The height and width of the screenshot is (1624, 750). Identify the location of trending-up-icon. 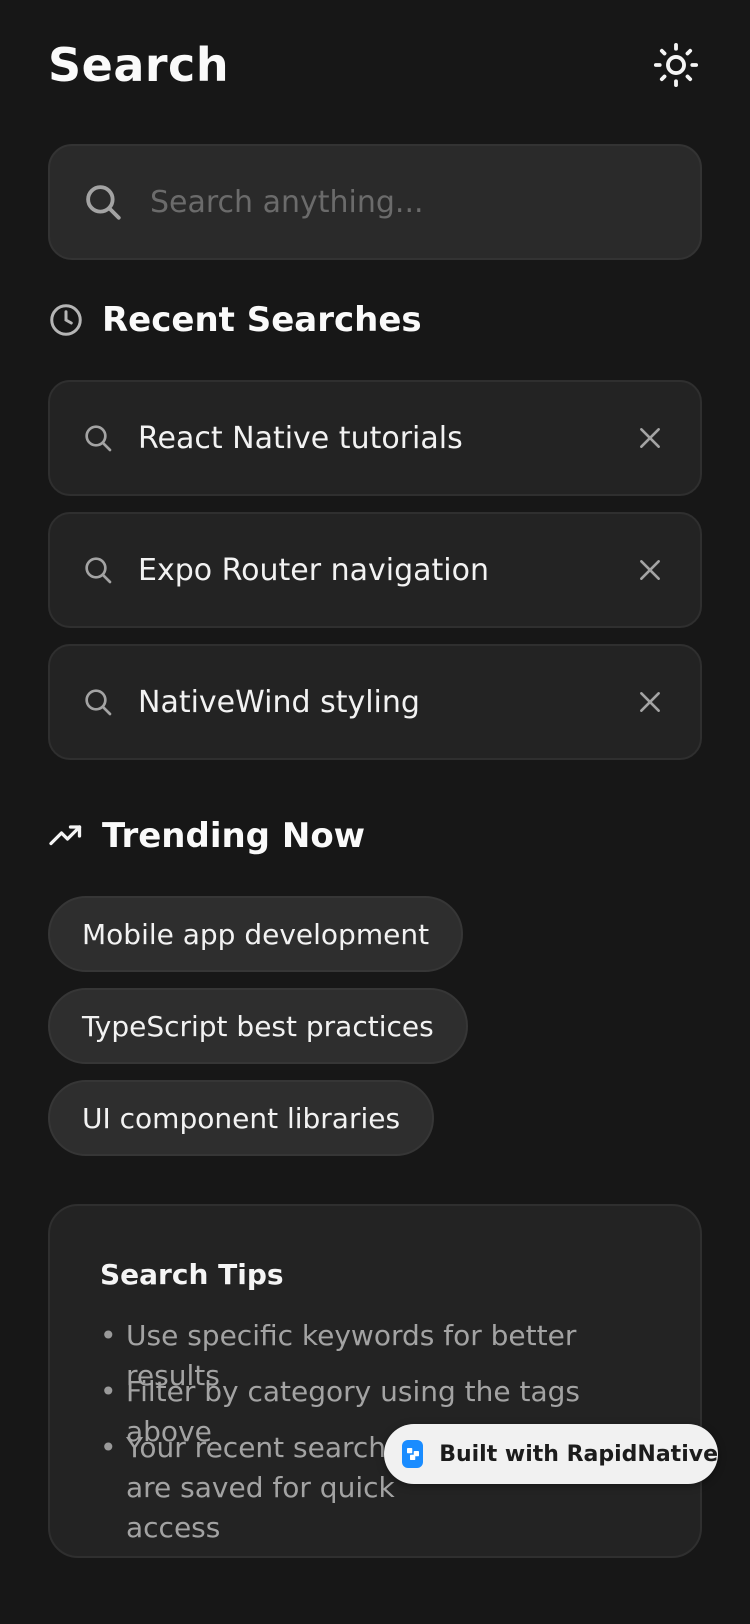
(65, 835).